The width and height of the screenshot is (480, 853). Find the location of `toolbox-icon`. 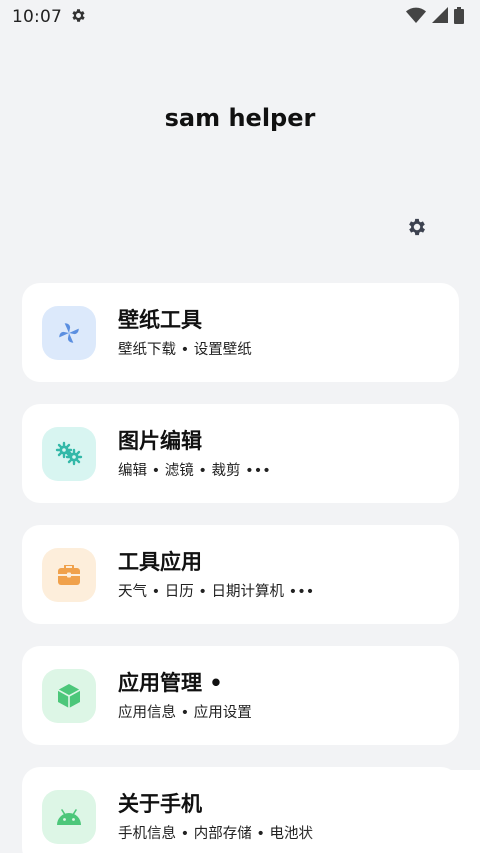

toolbox-icon is located at coordinates (69, 574).